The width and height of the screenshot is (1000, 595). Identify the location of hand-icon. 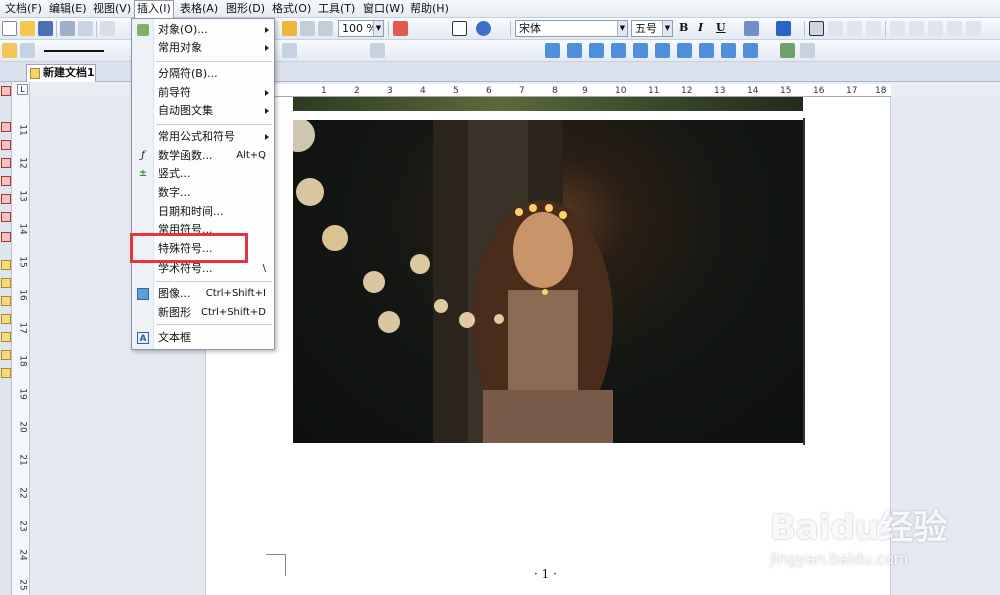
(289, 28).